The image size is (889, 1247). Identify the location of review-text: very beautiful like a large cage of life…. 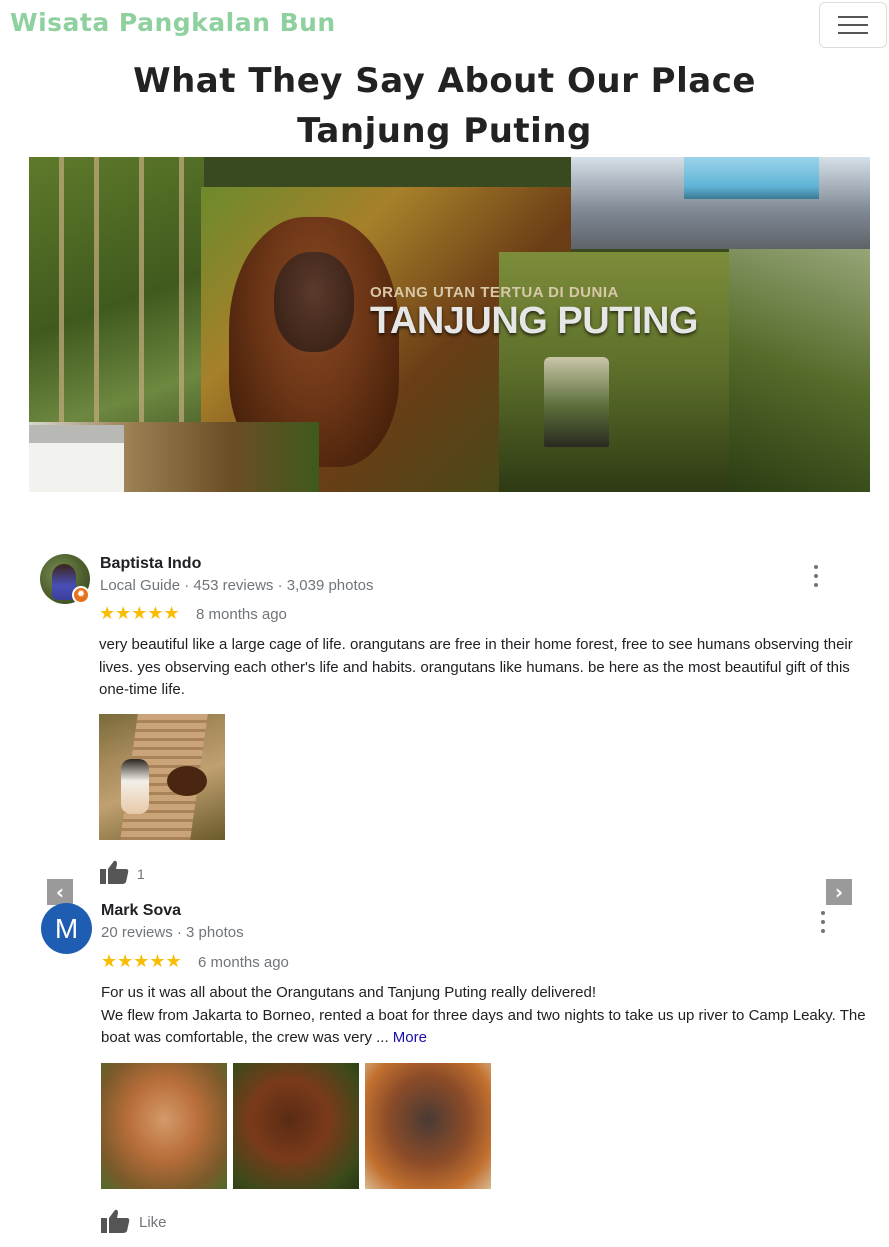
(476, 667).